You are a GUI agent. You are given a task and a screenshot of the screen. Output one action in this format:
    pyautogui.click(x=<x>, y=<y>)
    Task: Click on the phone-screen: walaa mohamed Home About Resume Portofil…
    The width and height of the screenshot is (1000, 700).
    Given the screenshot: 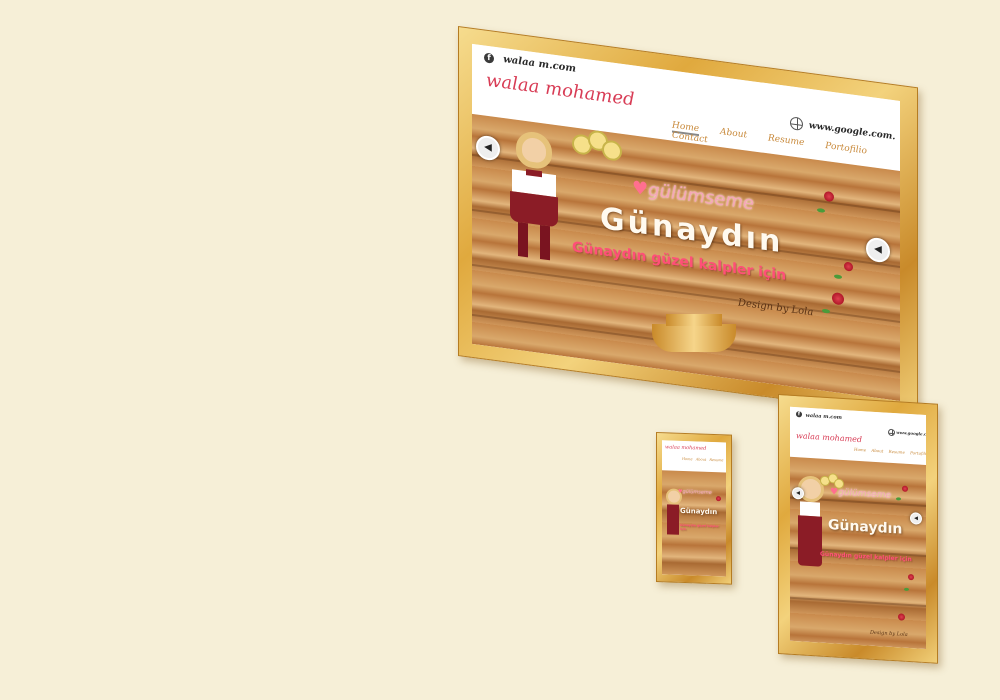 What is the action you would take?
    pyautogui.click(x=694, y=508)
    